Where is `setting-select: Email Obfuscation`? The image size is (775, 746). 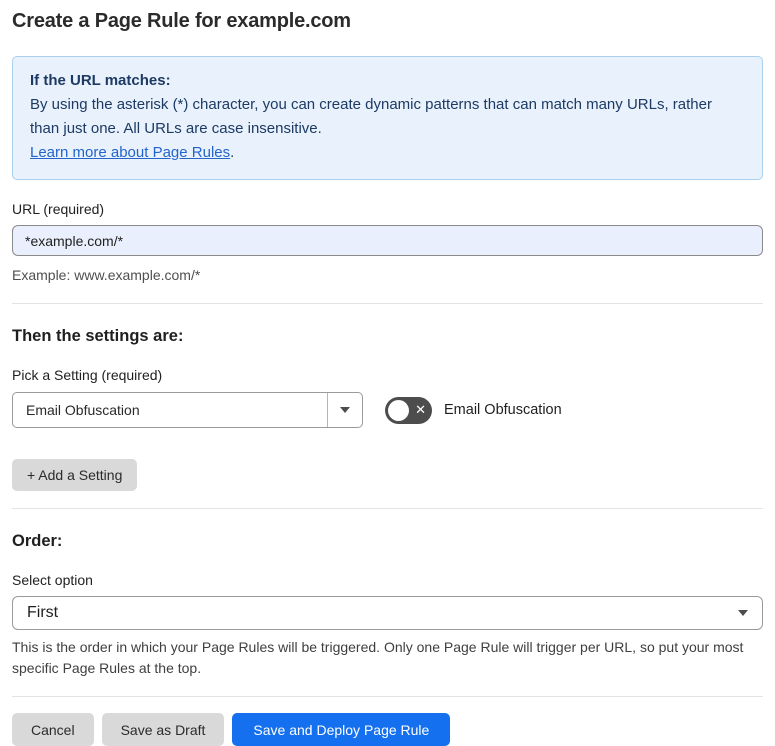
setting-select: Email Obfuscation is located at coordinates (187, 410).